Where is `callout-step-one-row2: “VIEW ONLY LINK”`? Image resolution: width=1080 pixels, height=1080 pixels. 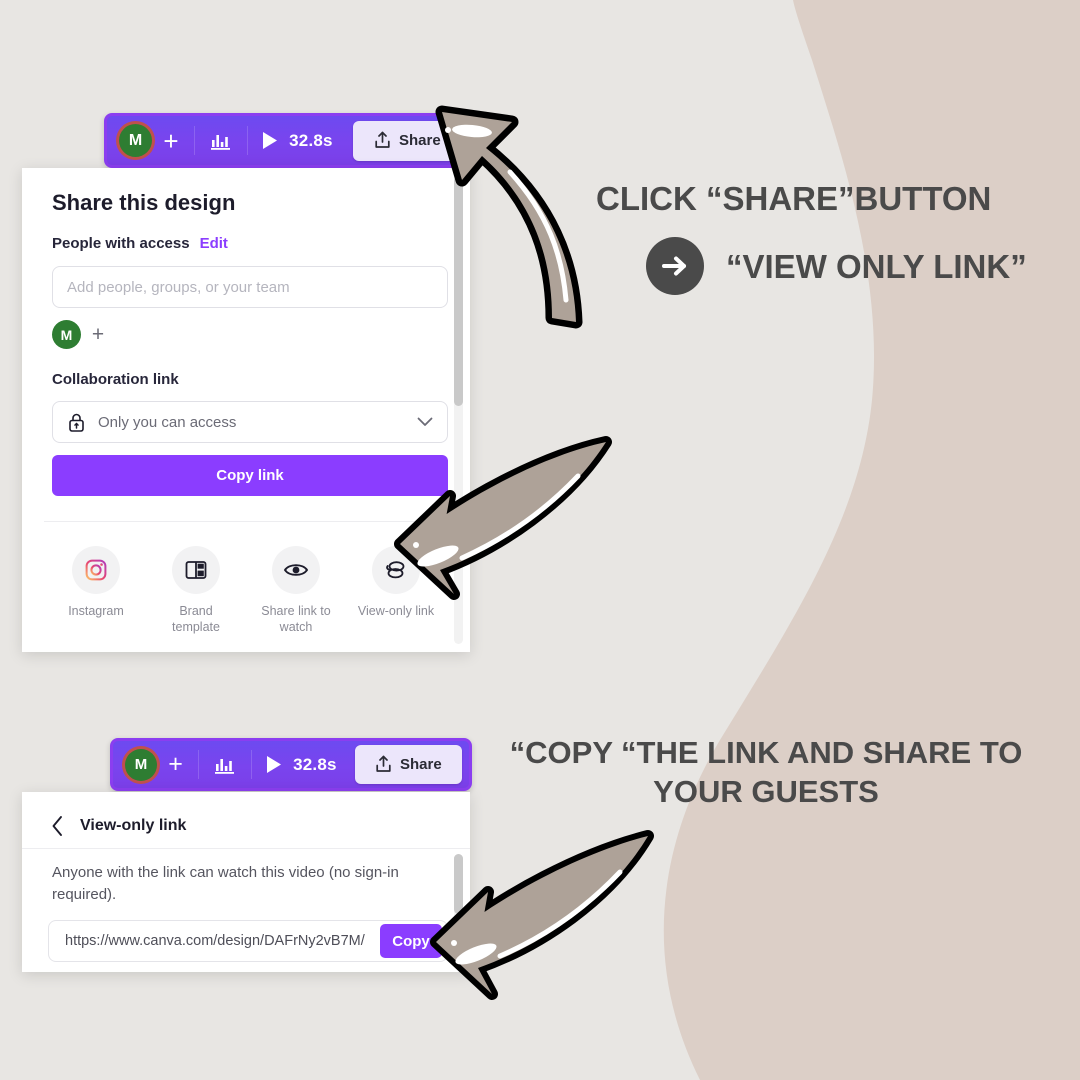 callout-step-one-row2: “VIEW ONLY LINK” is located at coordinates (836, 266).